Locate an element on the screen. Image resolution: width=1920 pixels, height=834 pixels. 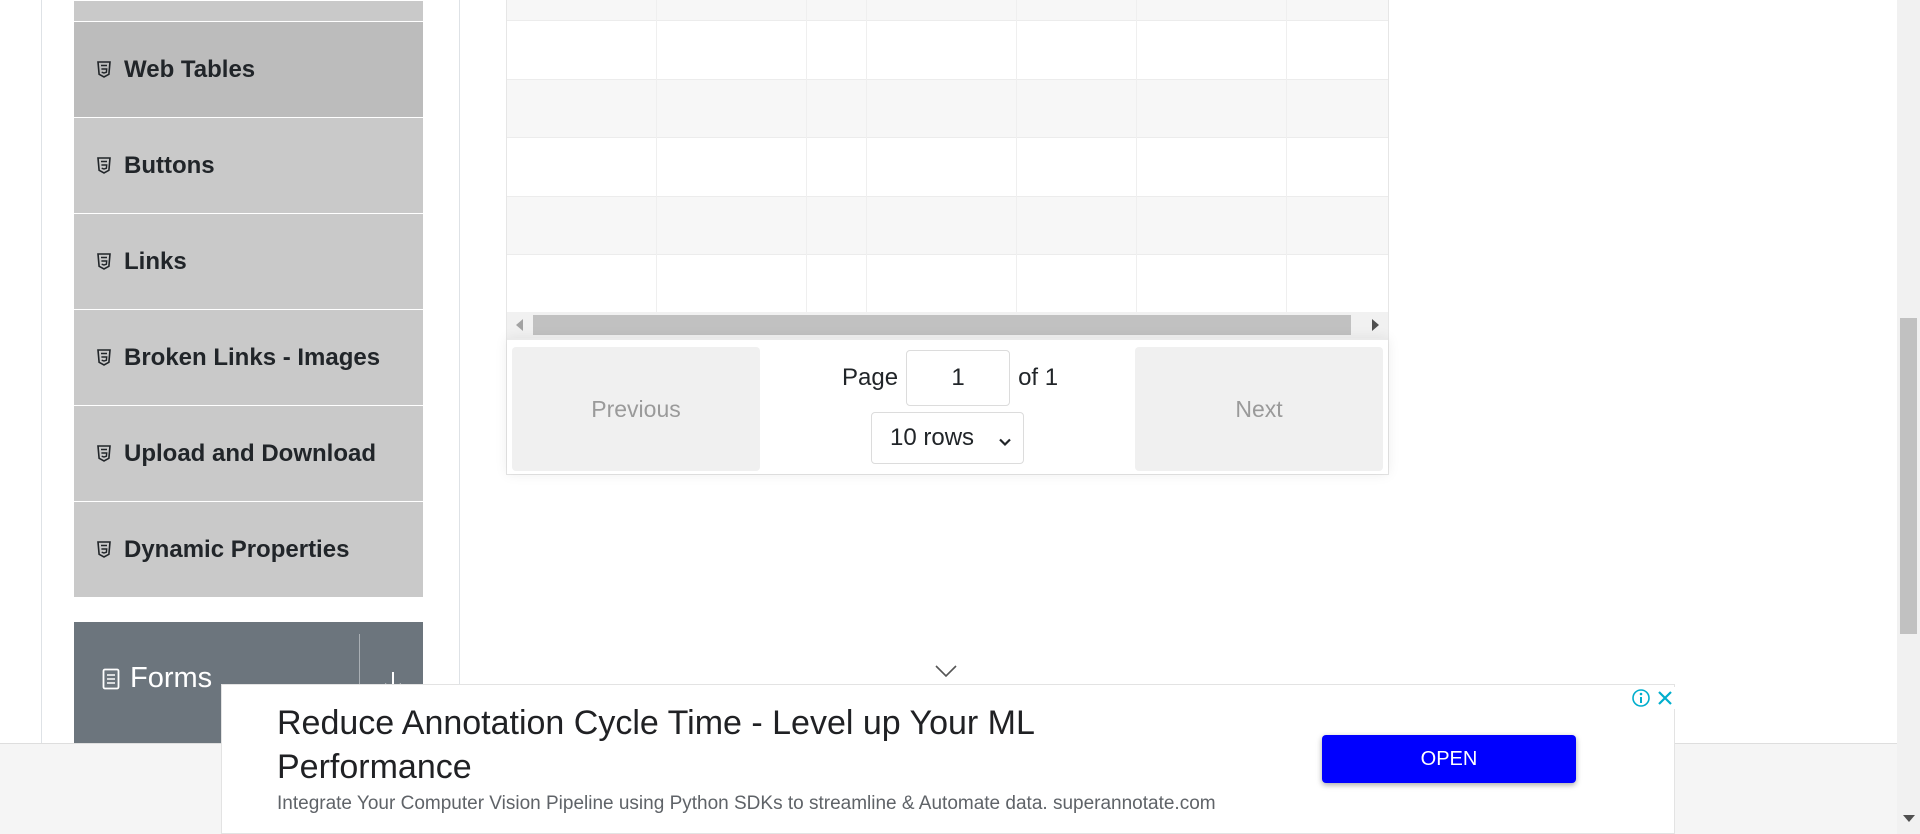
page-scrollbar-thumb is located at coordinates (1908, 476).